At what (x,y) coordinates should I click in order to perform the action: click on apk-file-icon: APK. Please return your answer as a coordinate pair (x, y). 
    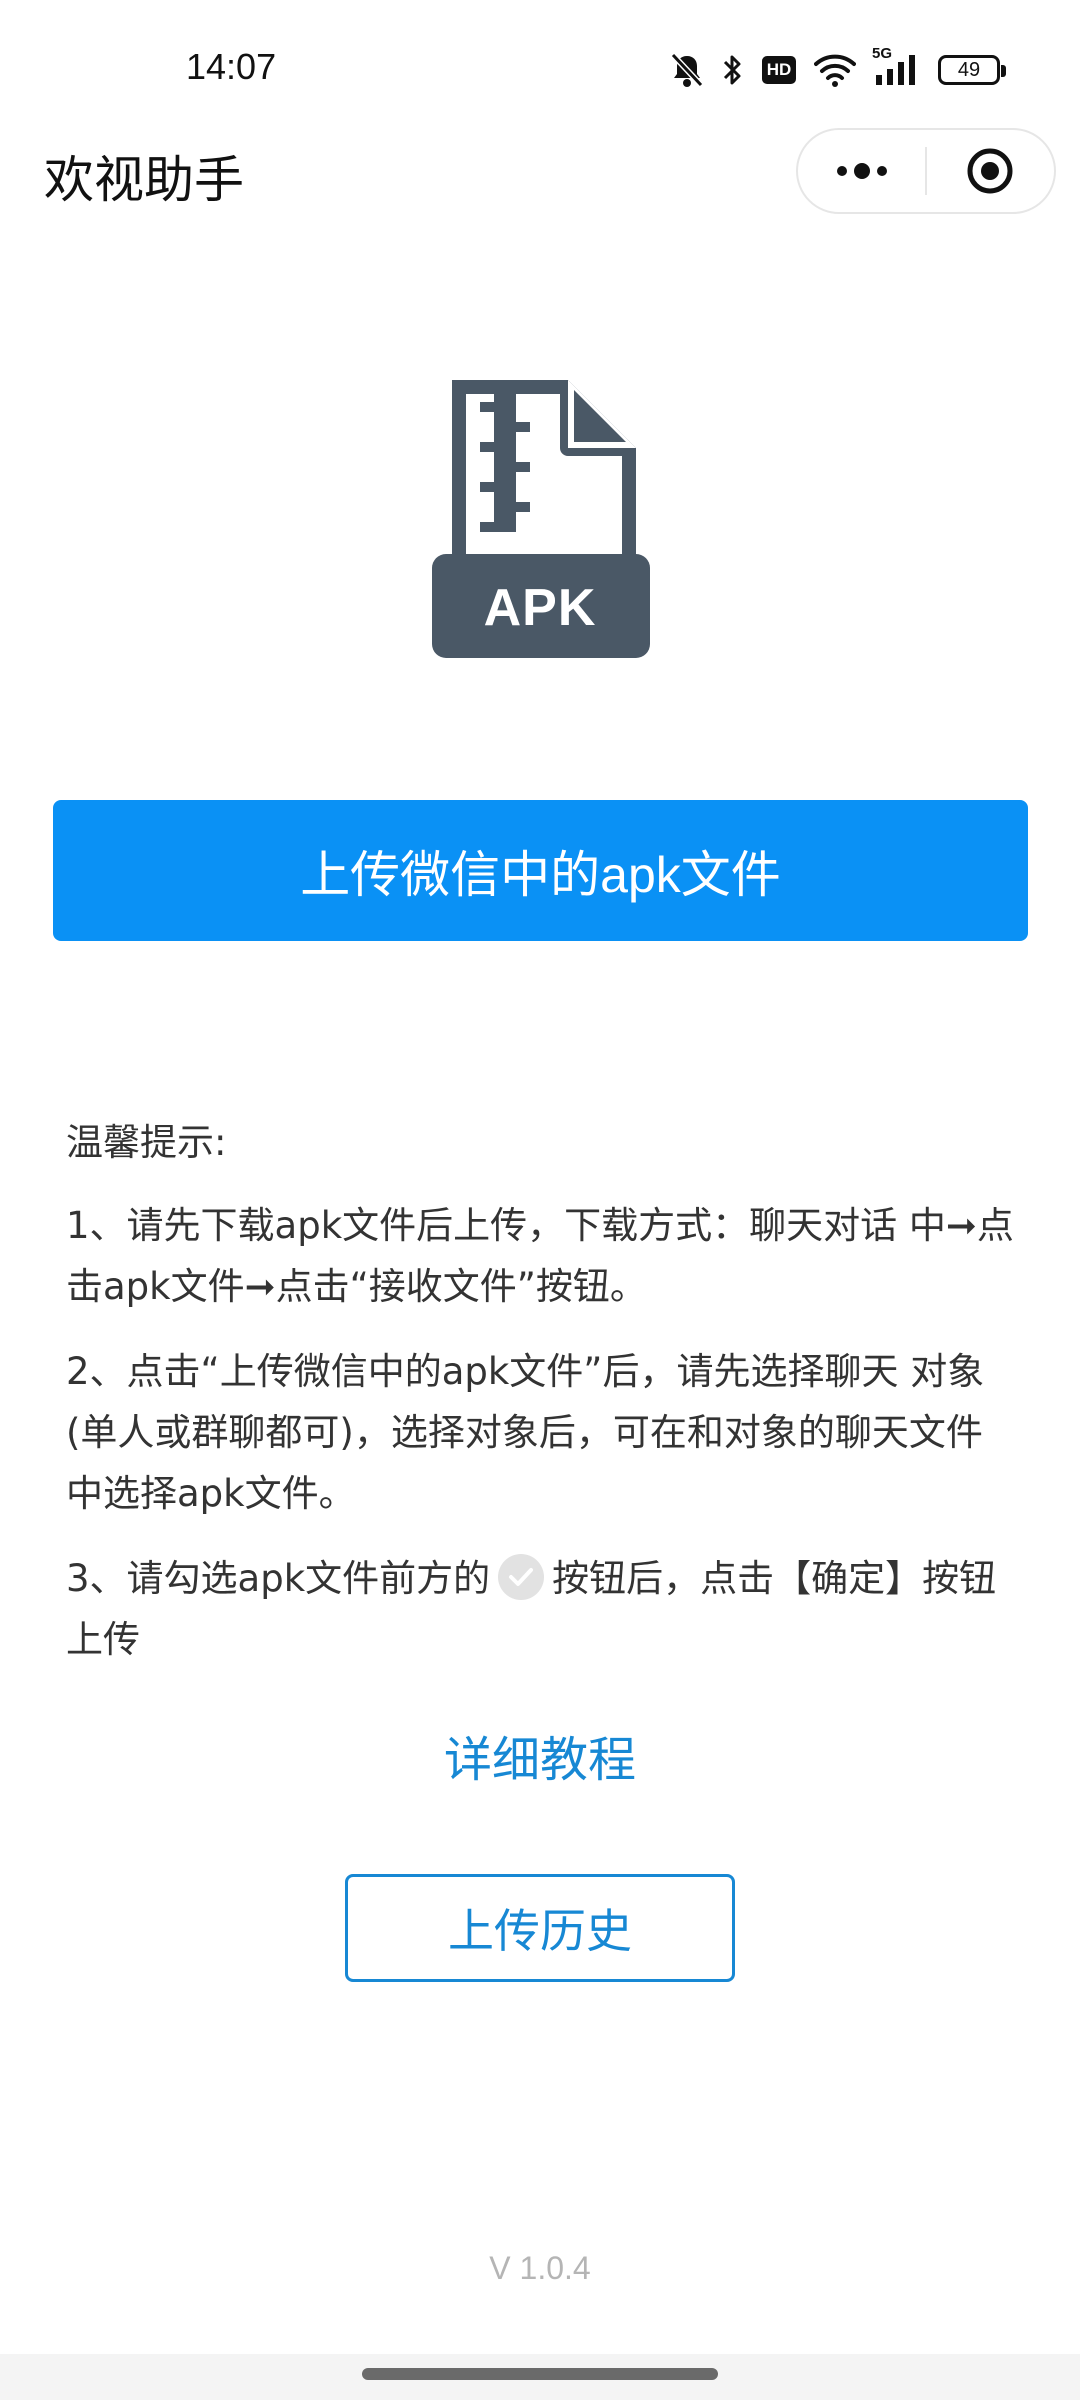
    Looking at the image, I should click on (540, 518).